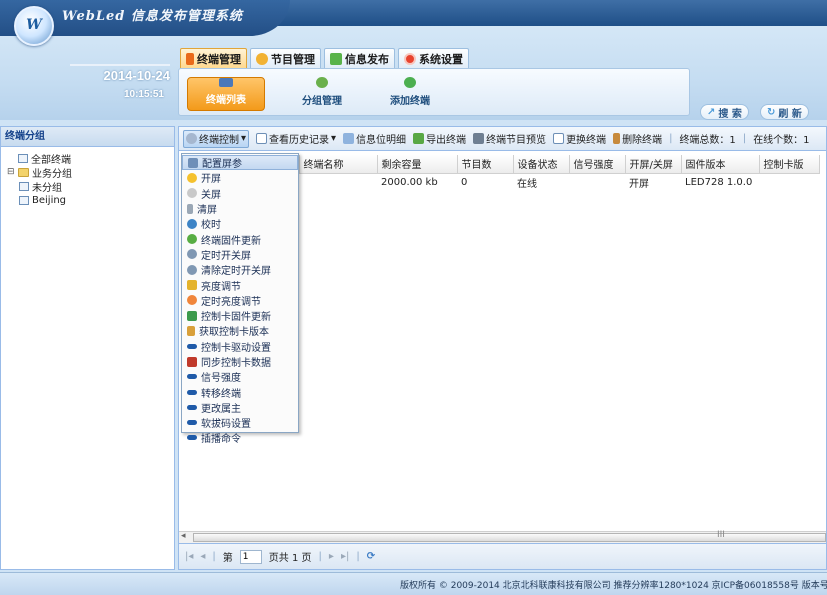 The height and width of the screenshot is (595, 827). I want to click on info-detail-button: 信息位明细, so click(374, 138).